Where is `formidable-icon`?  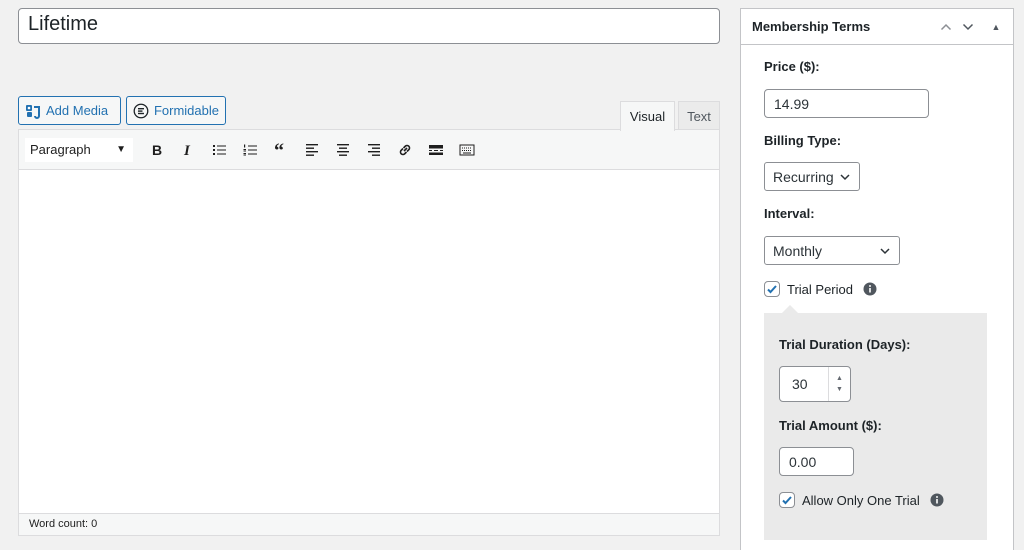
formidable-icon is located at coordinates (141, 110).